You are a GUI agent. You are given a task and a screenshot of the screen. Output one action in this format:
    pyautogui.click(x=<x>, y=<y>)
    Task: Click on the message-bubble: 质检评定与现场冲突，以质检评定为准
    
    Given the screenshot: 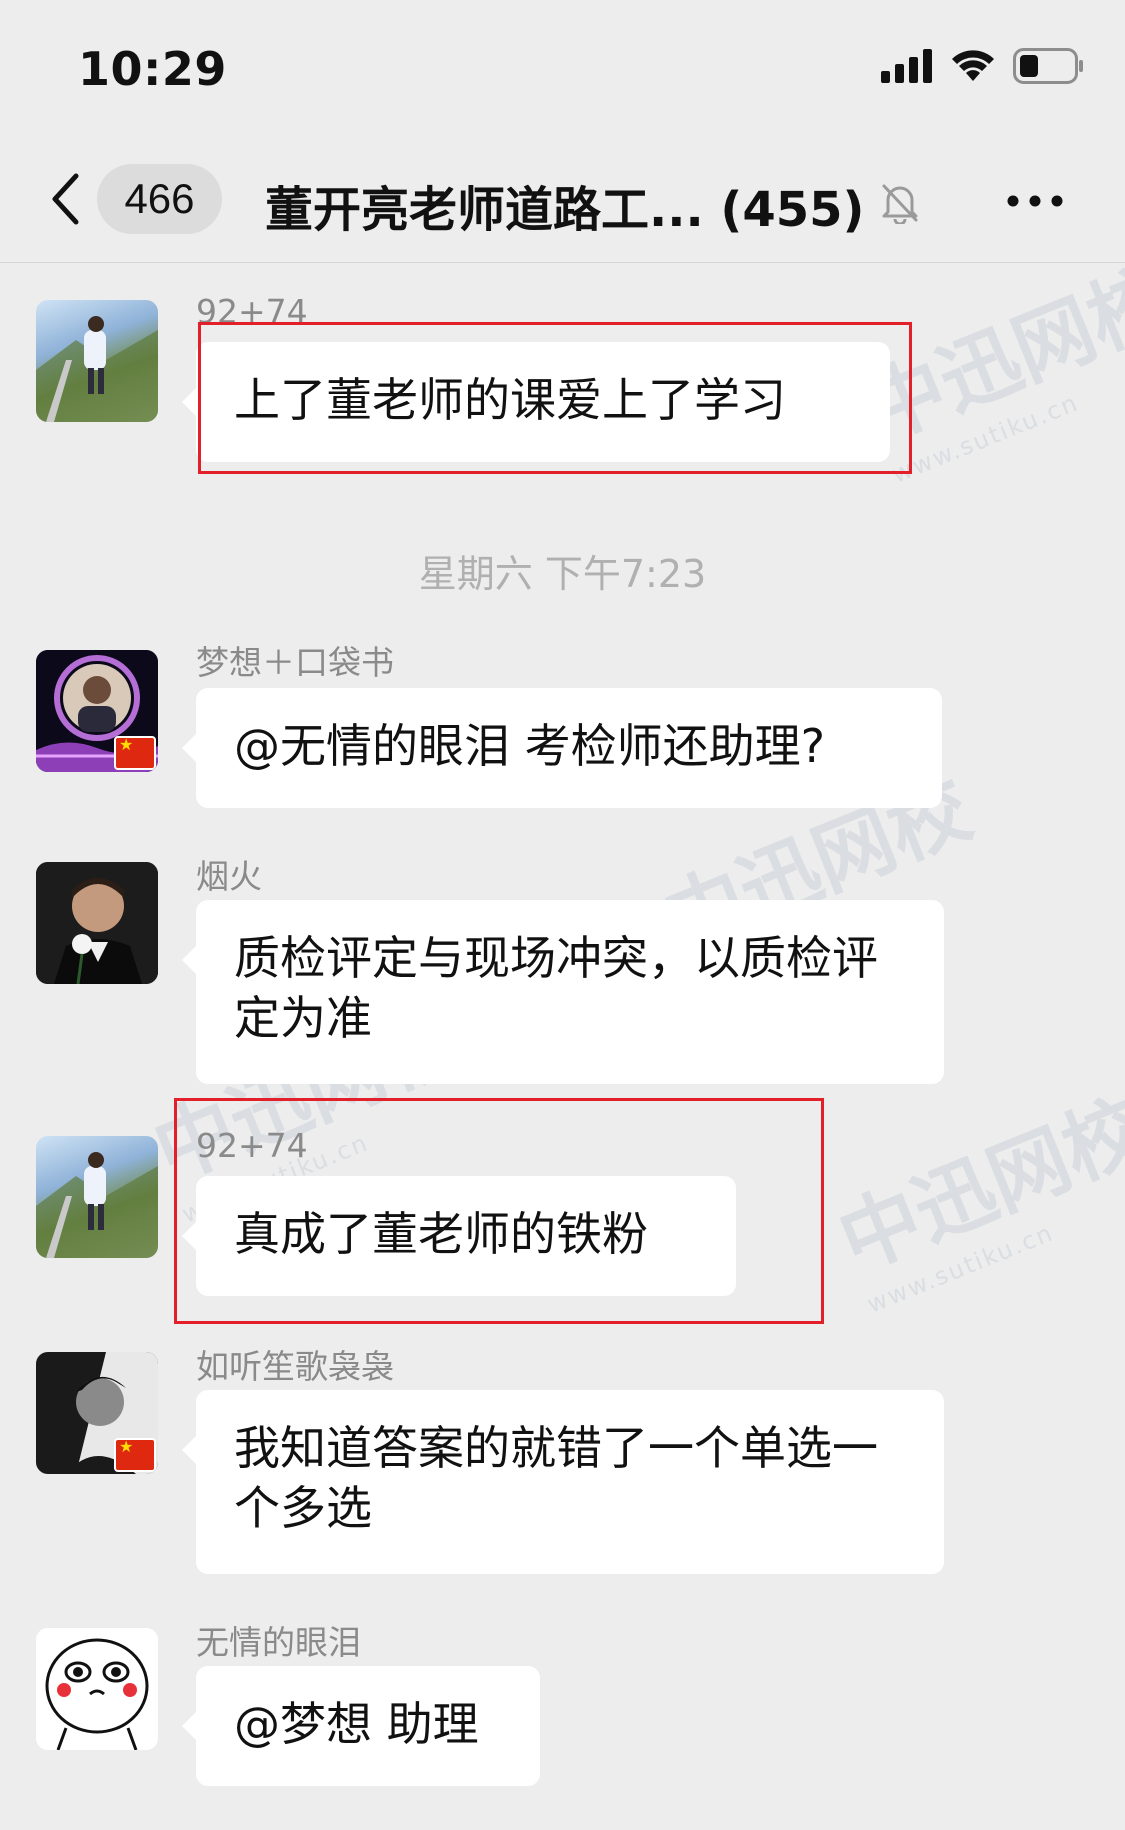 What is the action you would take?
    pyautogui.click(x=563, y=992)
    